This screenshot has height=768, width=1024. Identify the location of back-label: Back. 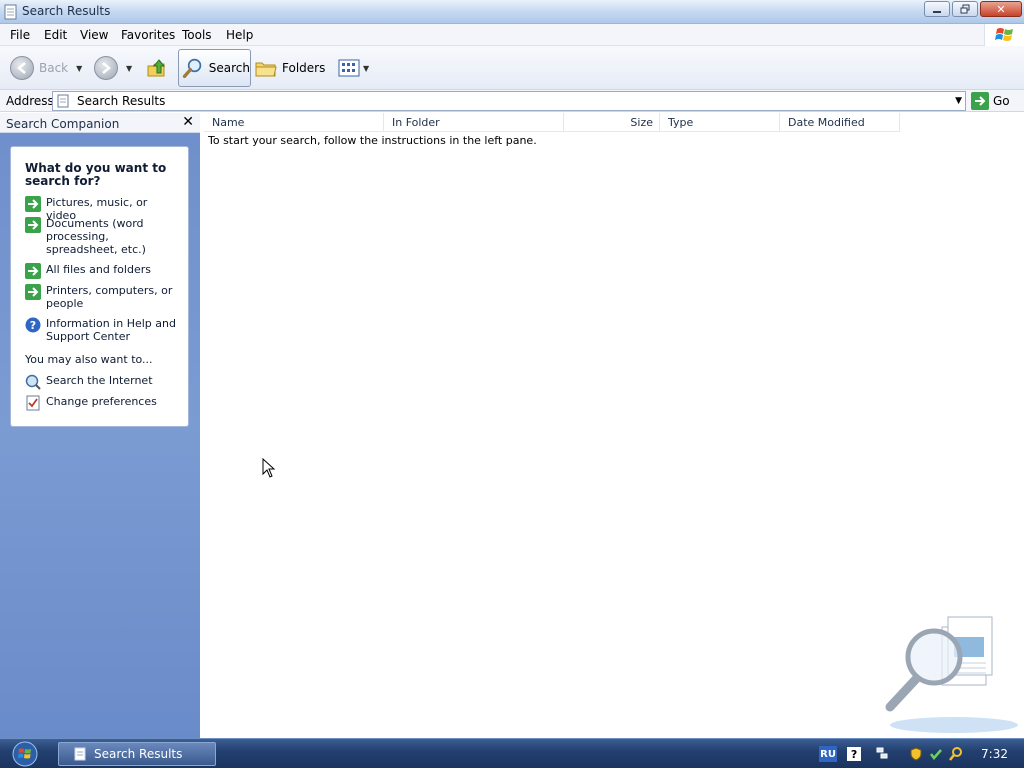
(54, 68).